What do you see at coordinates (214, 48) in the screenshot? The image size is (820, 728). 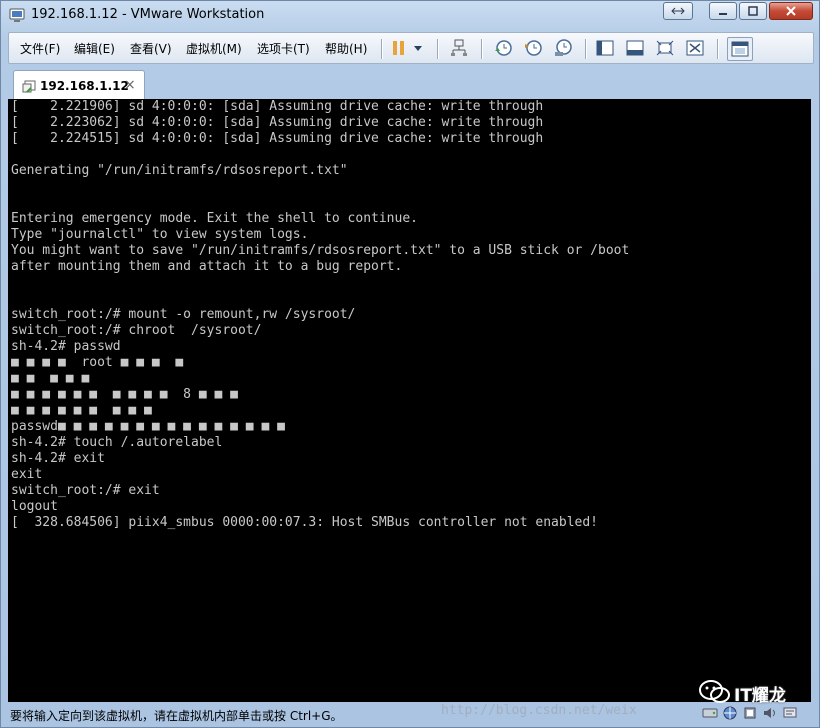 I see `menu-vm: 虚拟机(M)` at bounding box center [214, 48].